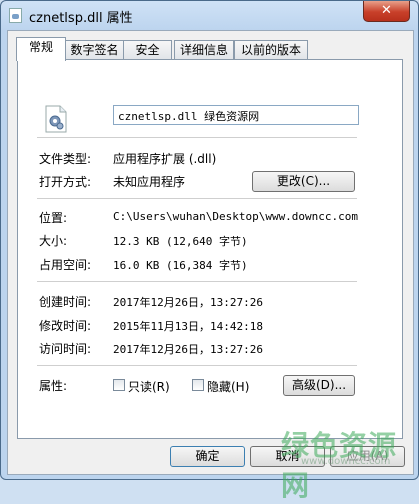 The width and height of the screenshot is (419, 504). Describe the element at coordinates (41, 49) in the screenshot. I see `tab-general: 常规` at that location.